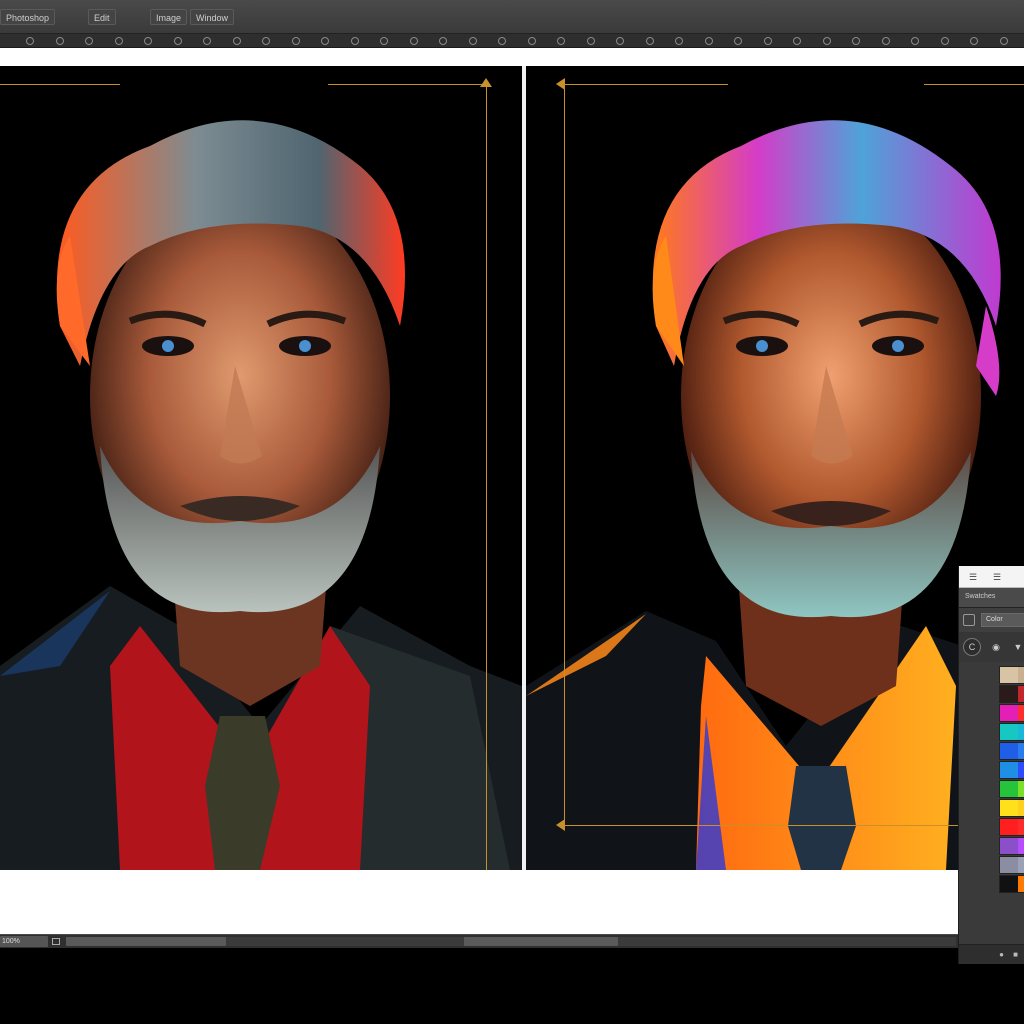 The width and height of the screenshot is (1024, 1024). I want to click on panel-controls: C ◉ ▼, so click(991, 647).